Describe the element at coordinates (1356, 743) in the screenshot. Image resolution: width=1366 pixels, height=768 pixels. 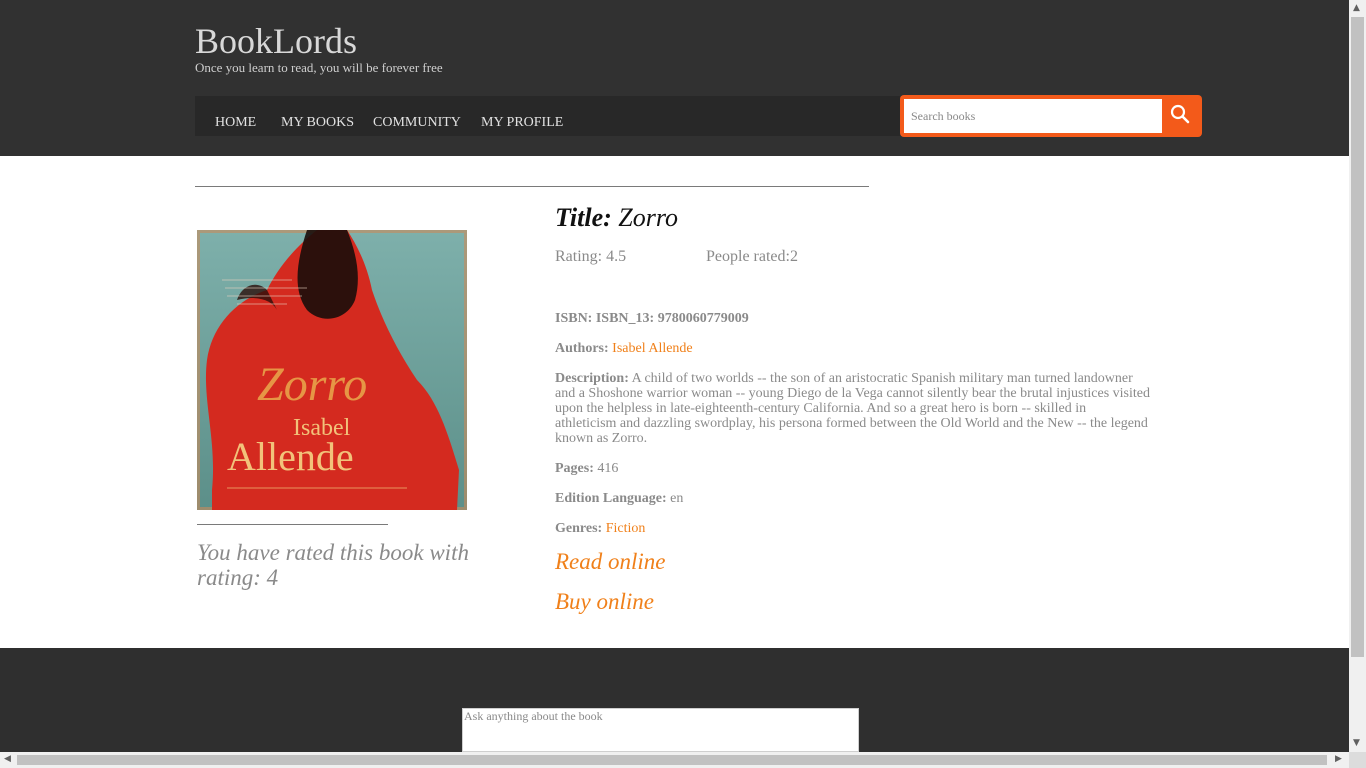
I see `scroll-down-icon: ▼` at that location.